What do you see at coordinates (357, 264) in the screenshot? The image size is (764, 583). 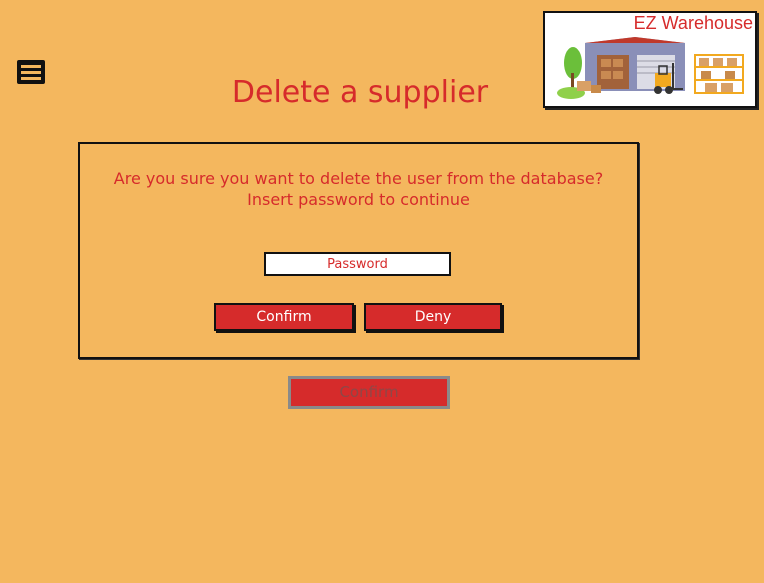 I see `password-input` at bounding box center [357, 264].